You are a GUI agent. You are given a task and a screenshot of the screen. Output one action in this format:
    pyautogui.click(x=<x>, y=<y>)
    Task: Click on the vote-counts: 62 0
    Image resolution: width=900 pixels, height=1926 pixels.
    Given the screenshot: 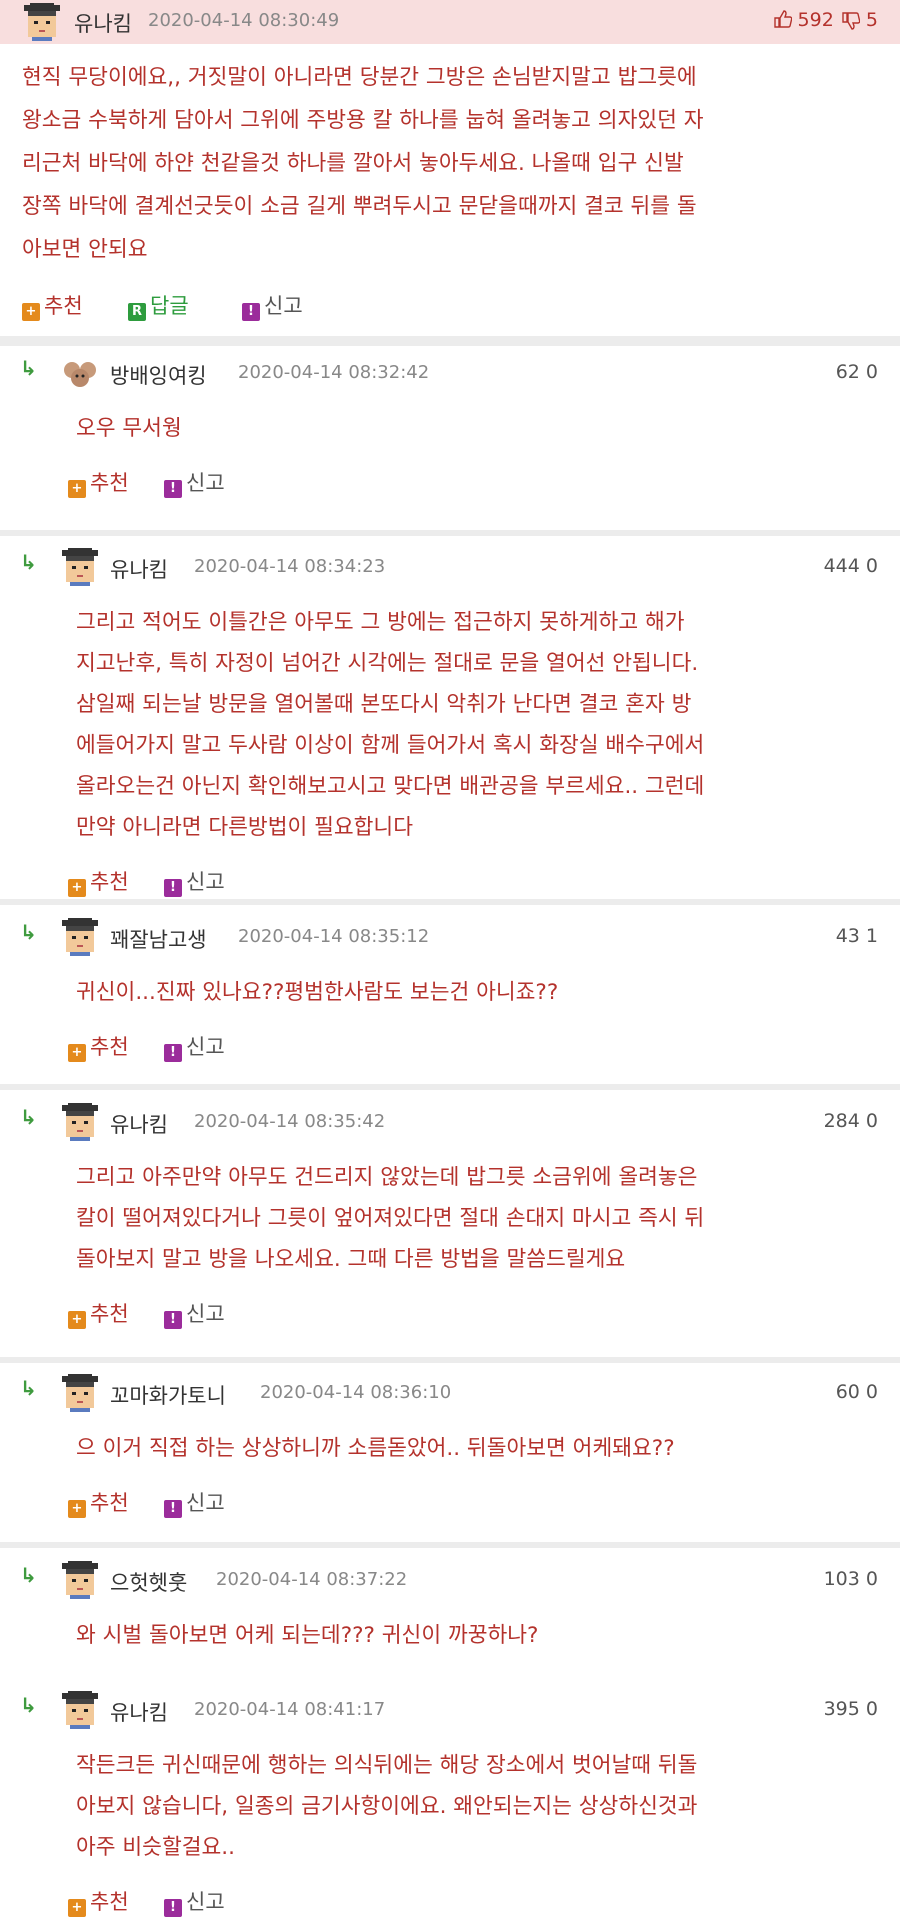 What is the action you would take?
    pyautogui.click(x=856, y=372)
    